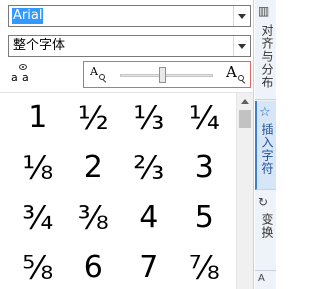 This screenshot has height=289, width=320. Describe the element at coordinates (162, 75) in the screenshot. I see `zoom-slider-thumb` at that location.